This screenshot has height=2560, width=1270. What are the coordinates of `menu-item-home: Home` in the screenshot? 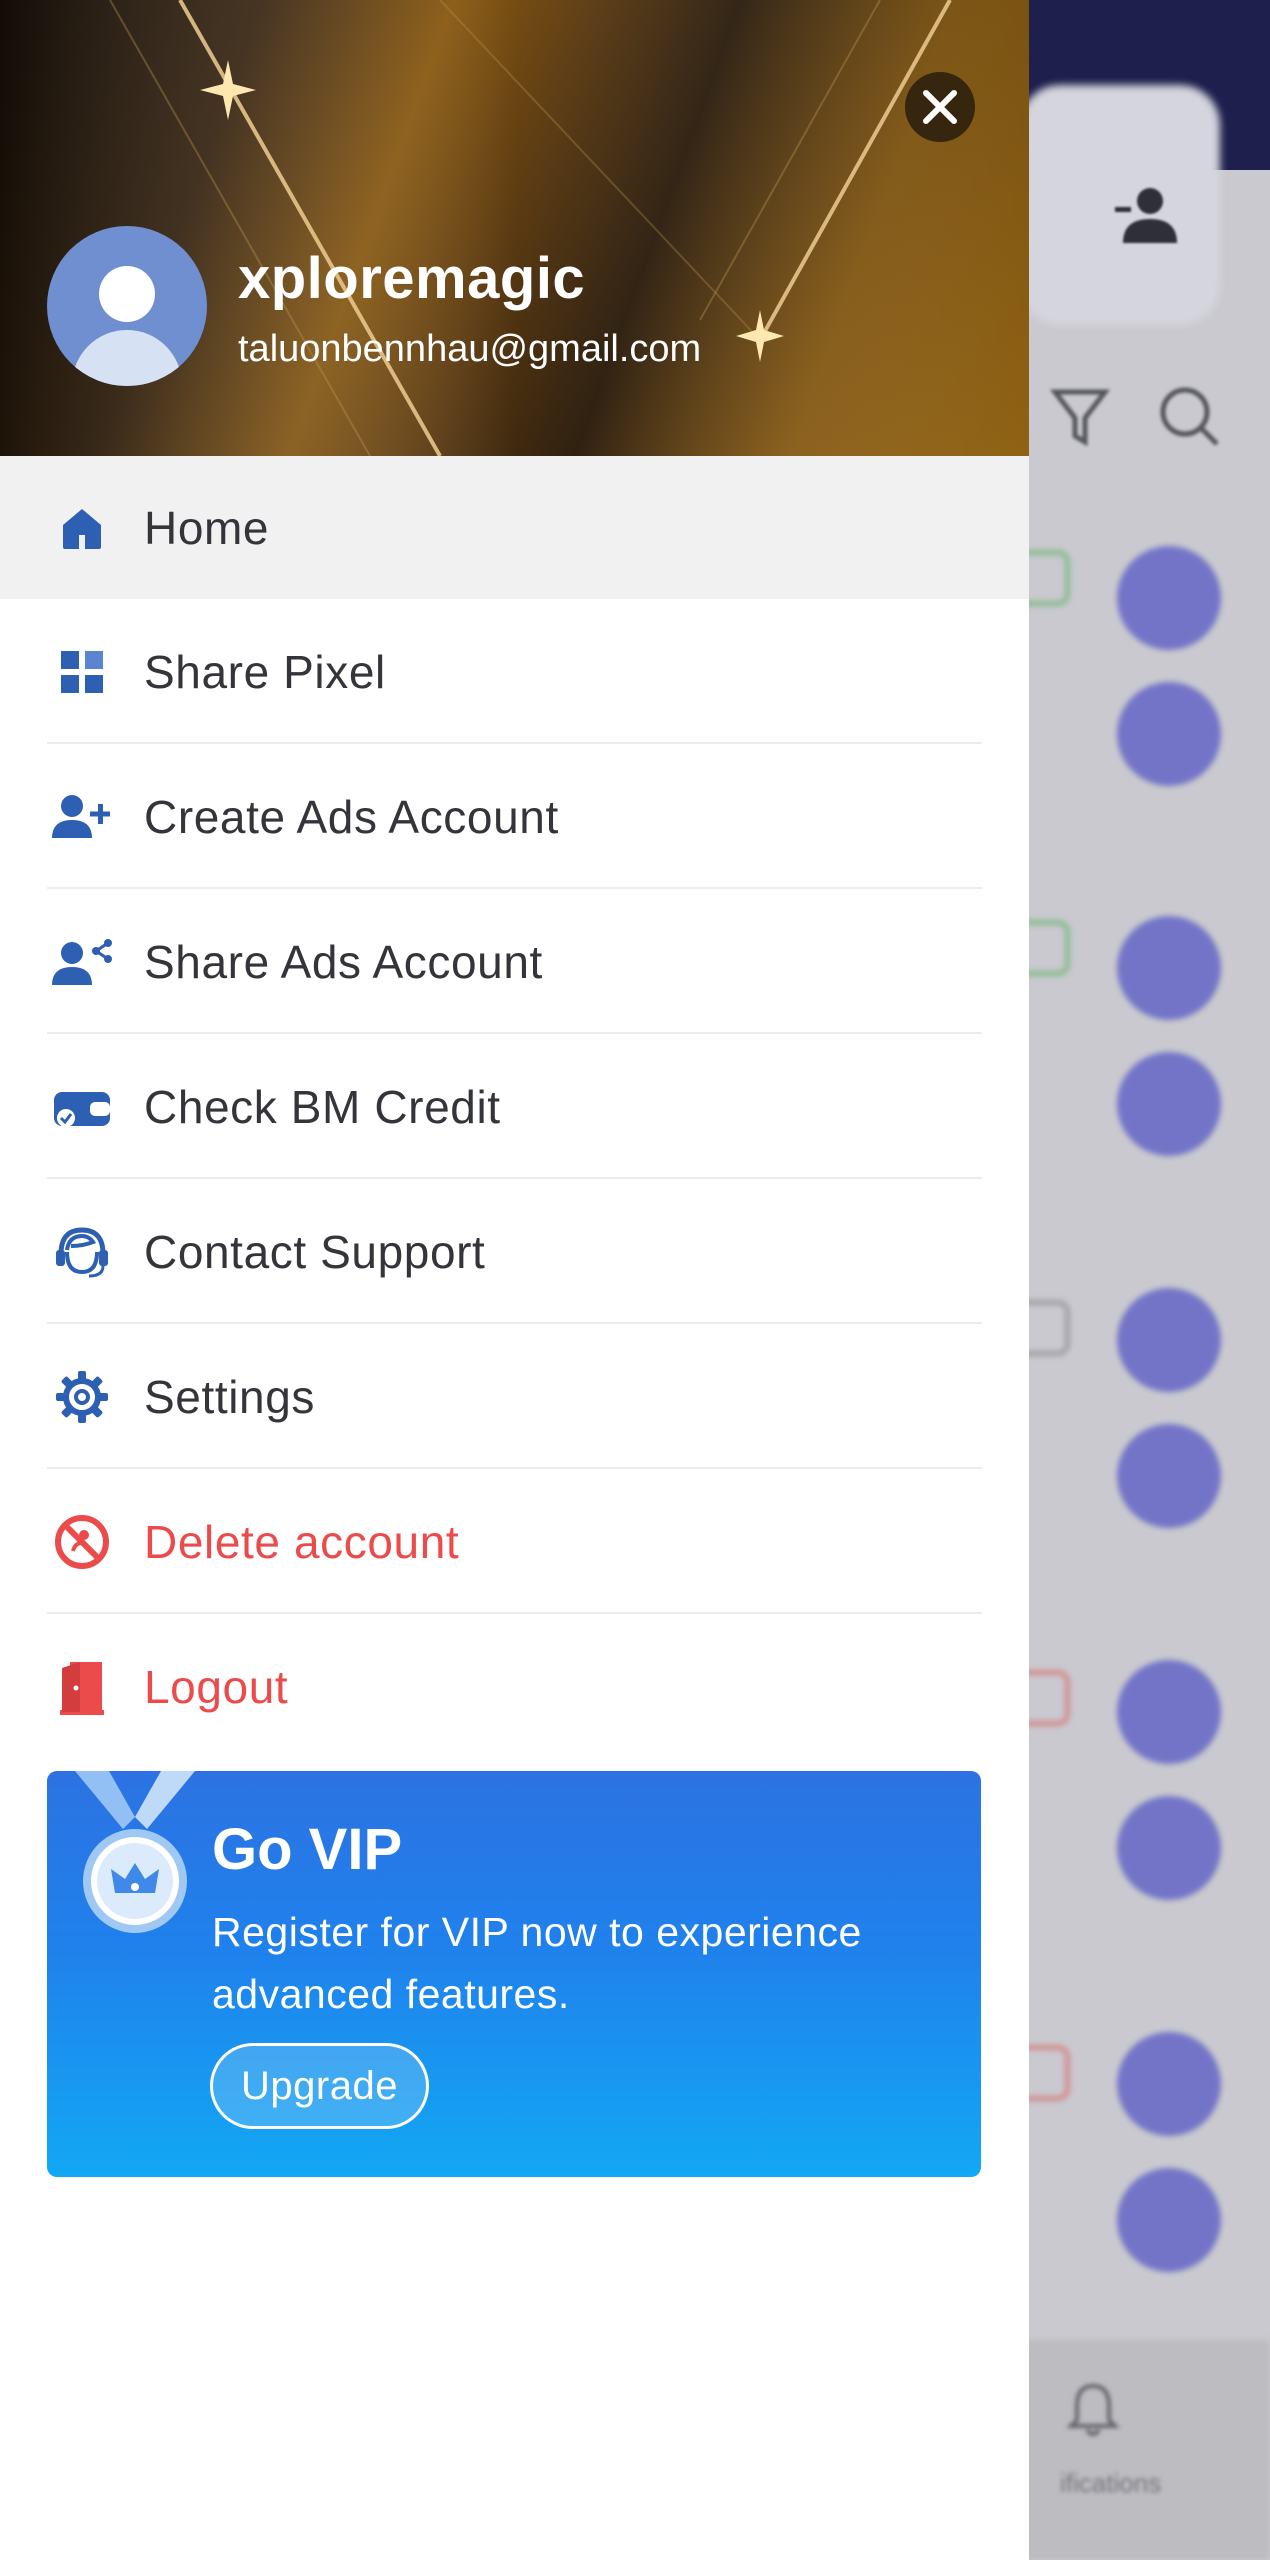 It's located at (514, 527).